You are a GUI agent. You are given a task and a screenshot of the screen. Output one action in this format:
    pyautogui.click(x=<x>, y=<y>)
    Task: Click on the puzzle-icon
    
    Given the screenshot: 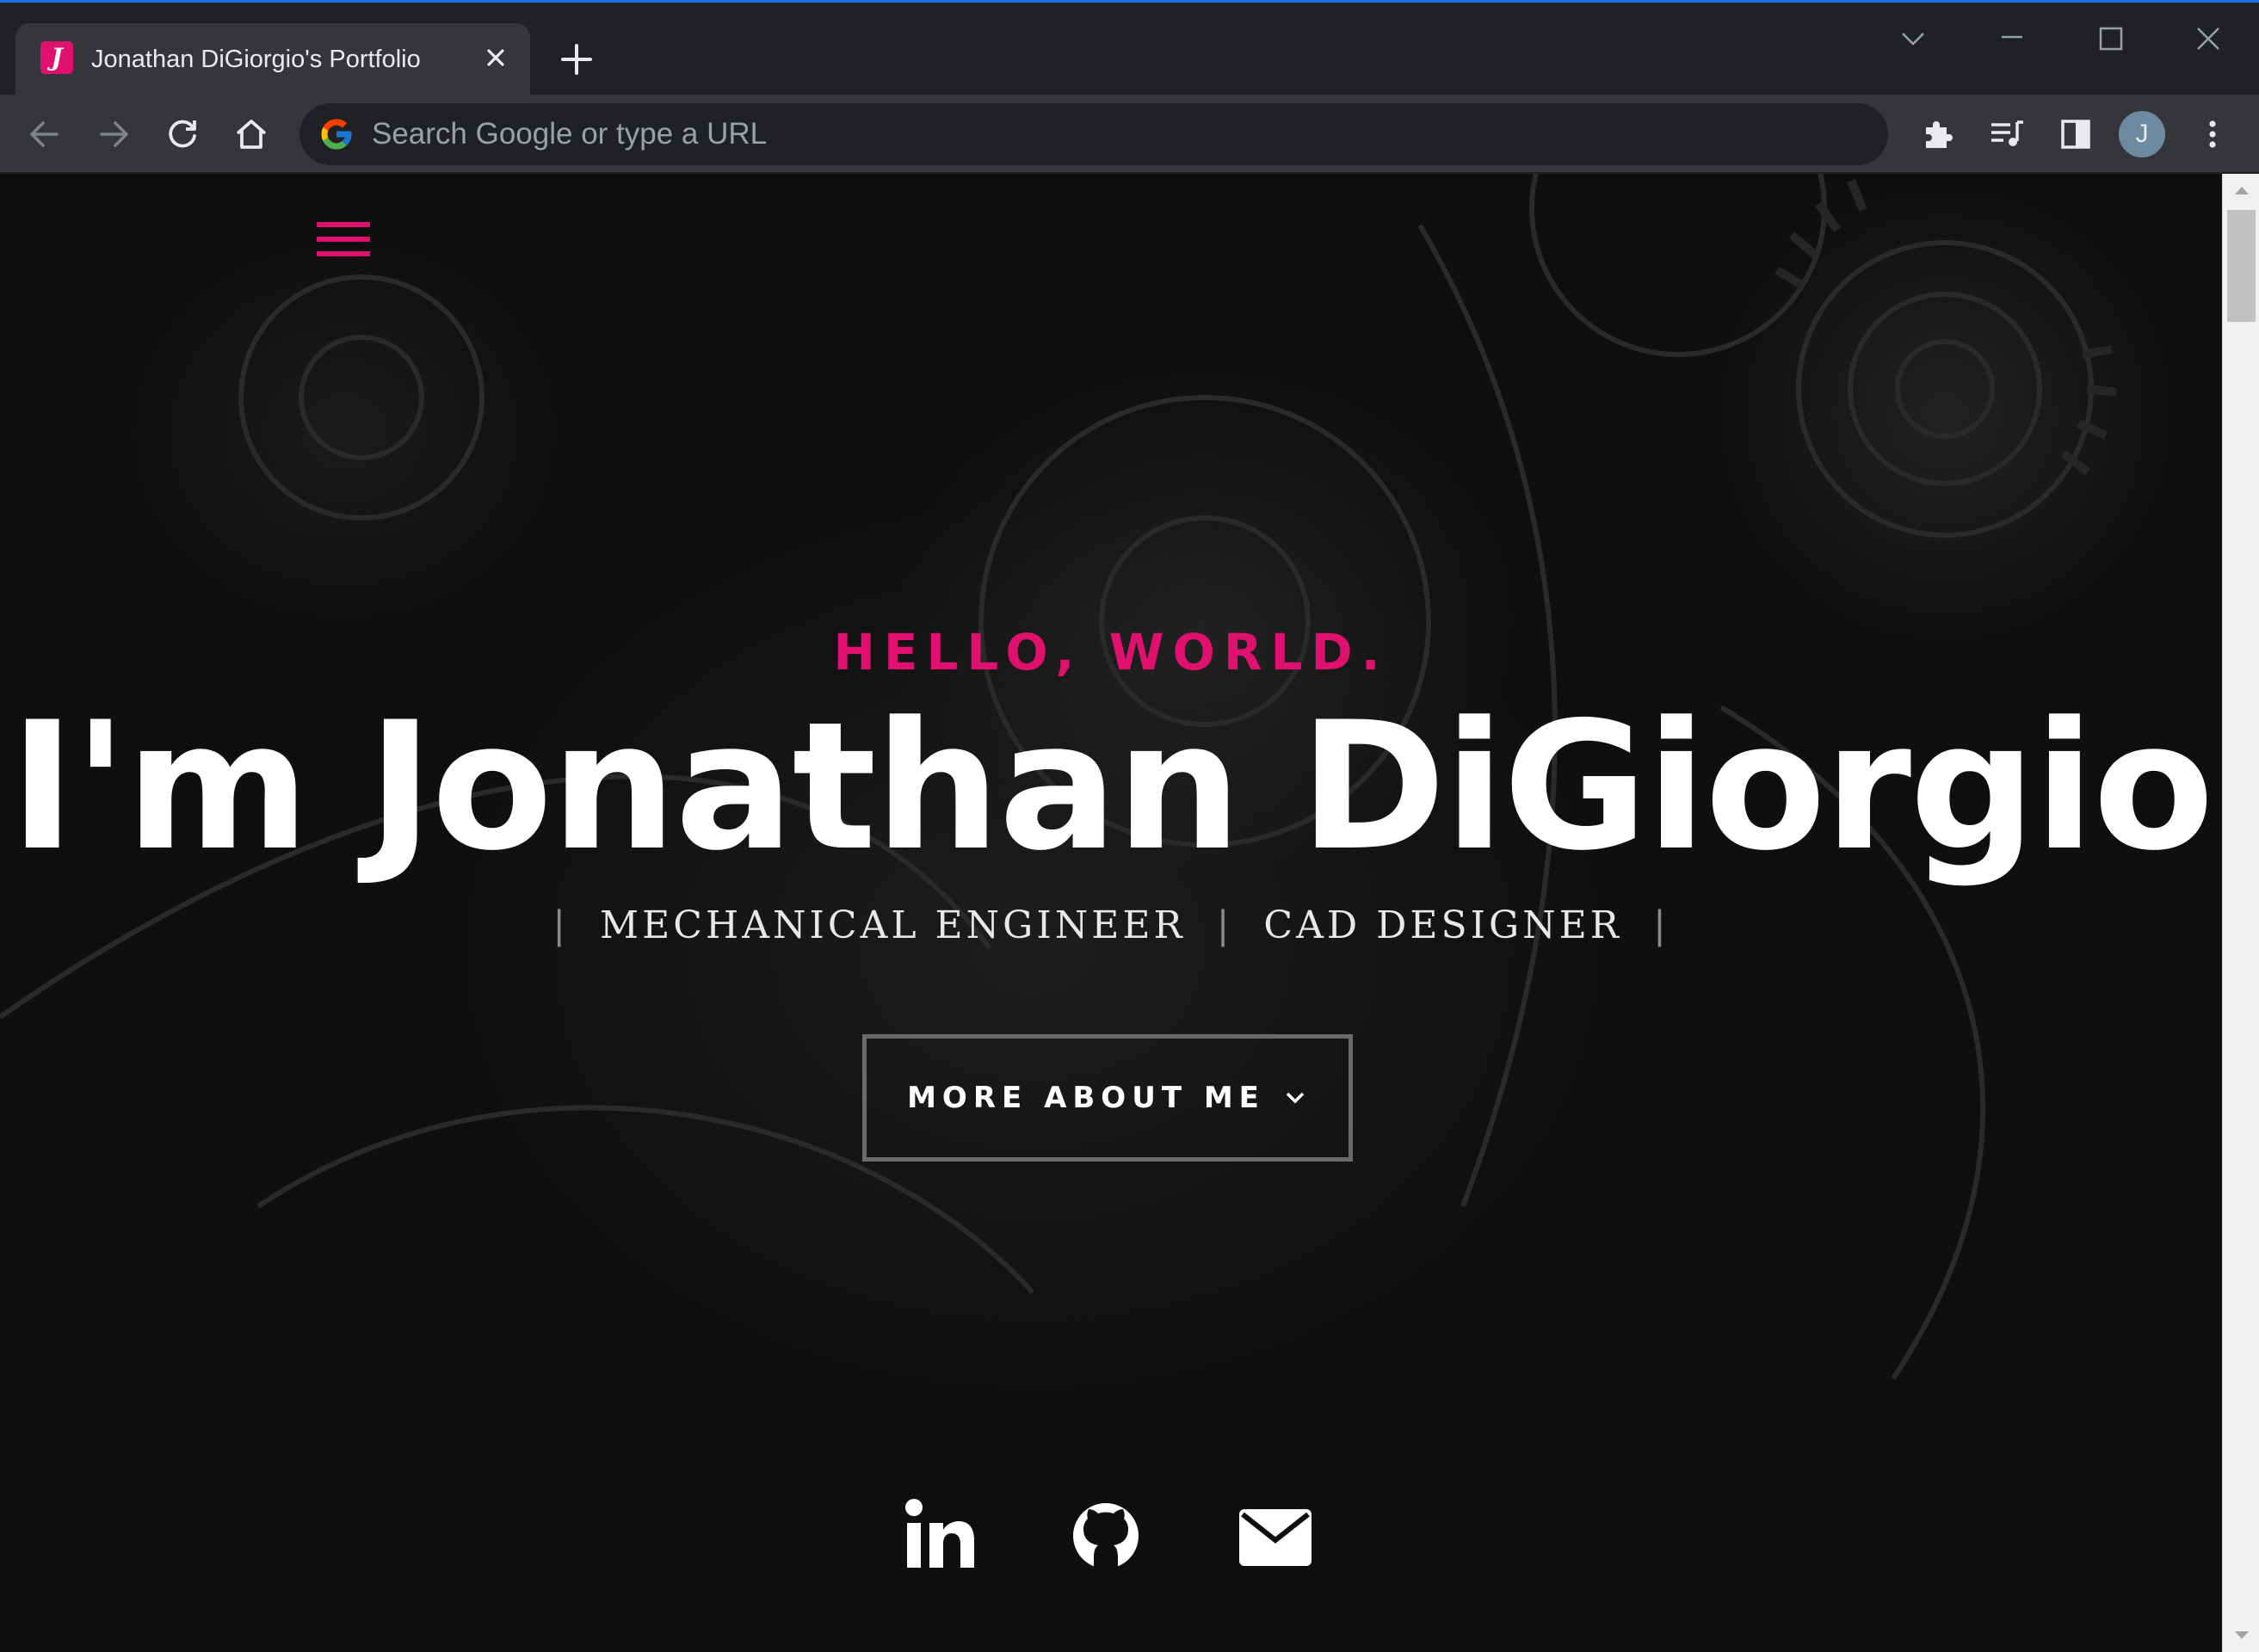 What is the action you would take?
    pyautogui.click(x=1939, y=134)
    